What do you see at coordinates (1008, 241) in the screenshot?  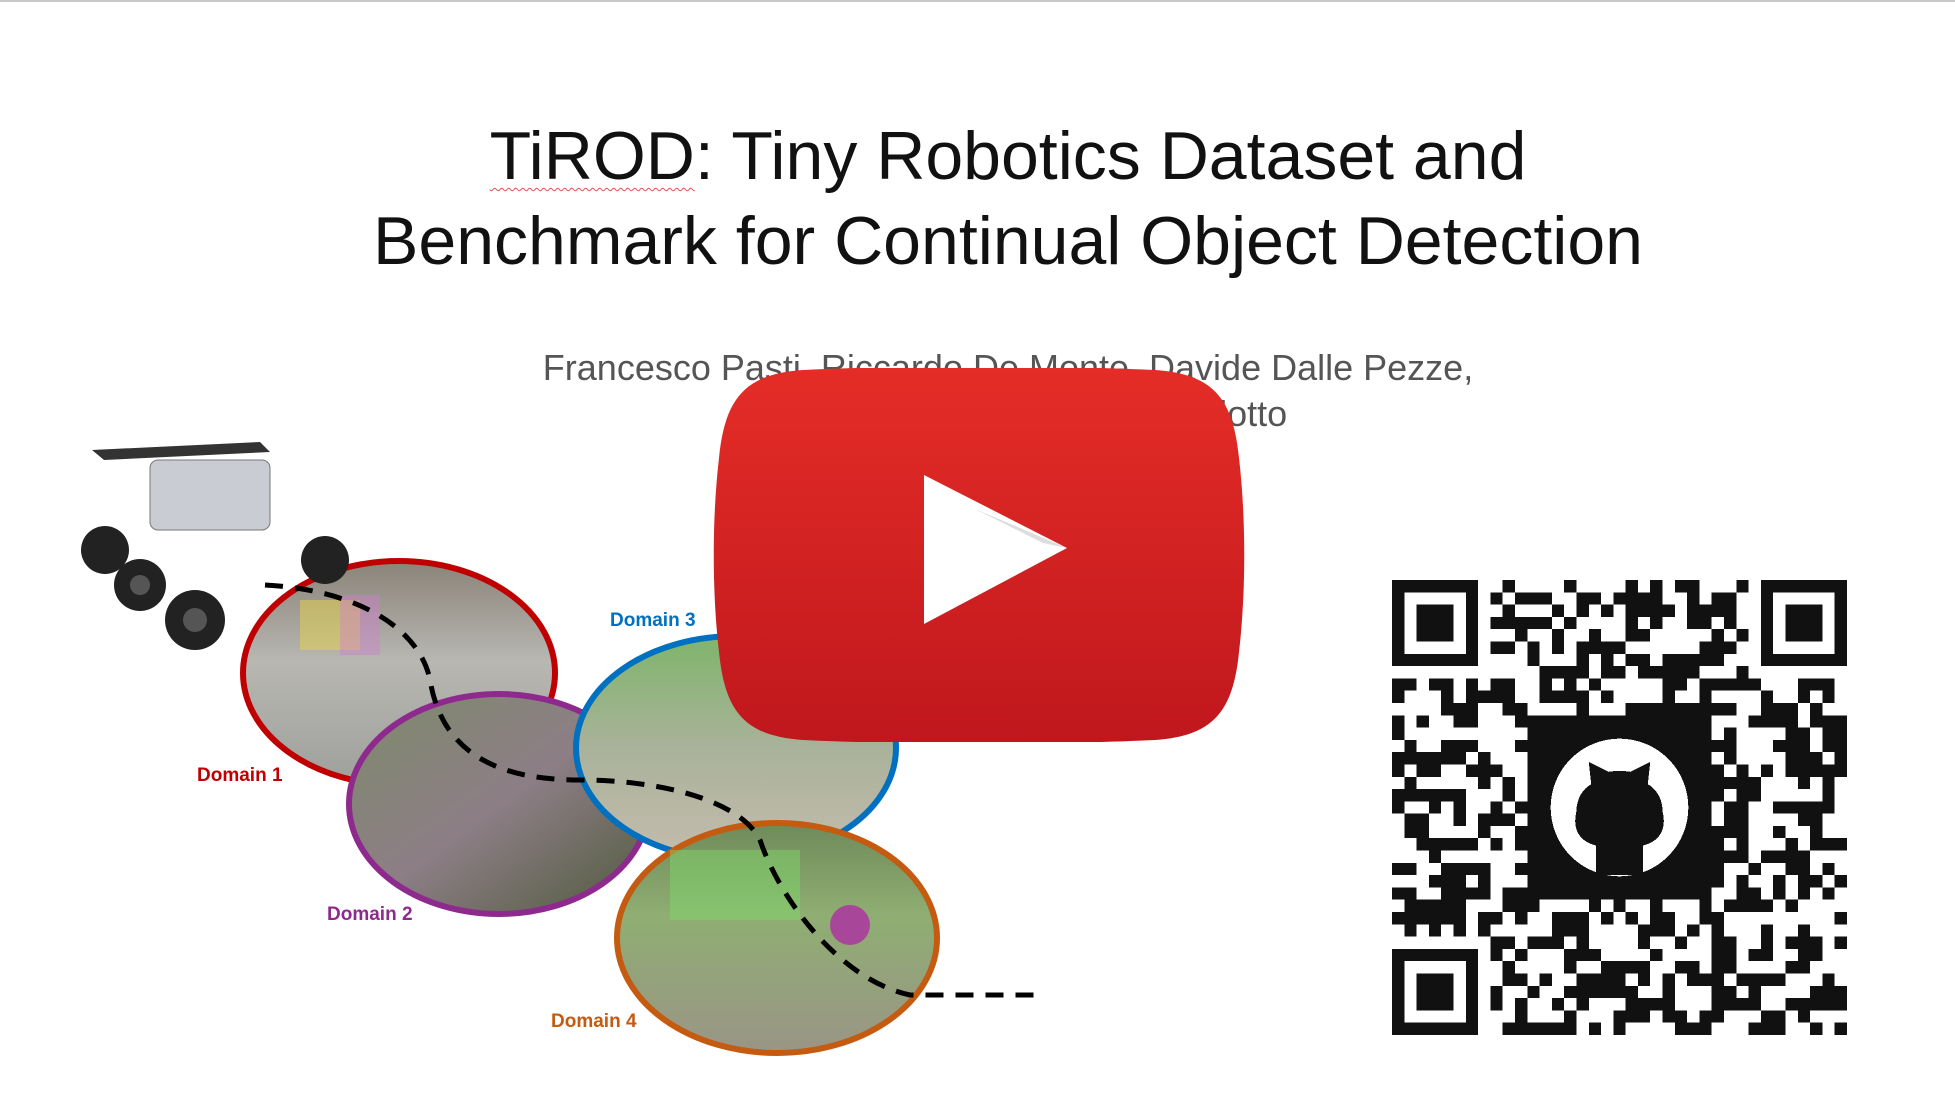 I see `slide-title-line-2: Benchmark for Continual Object Detection` at bounding box center [1008, 241].